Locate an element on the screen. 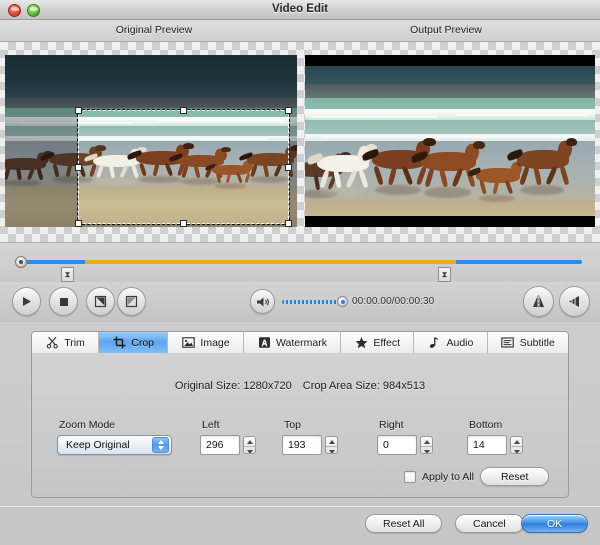 Image resolution: width=600 pixels, height=545 pixels. crop-handle-e is located at coordinates (288, 167).